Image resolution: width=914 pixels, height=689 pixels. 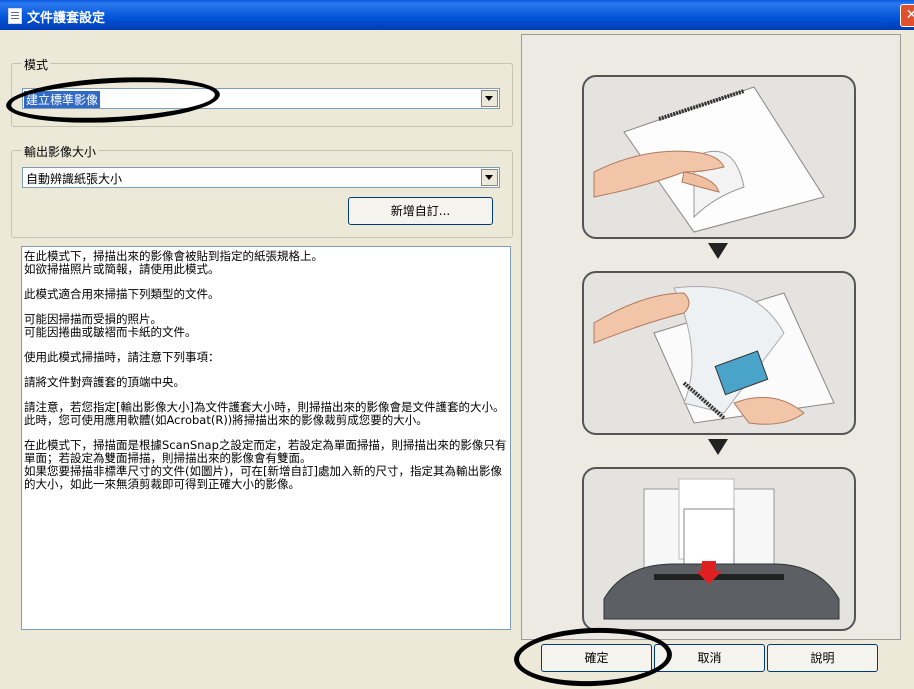 What do you see at coordinates (74, 179) in the screenshot?
I see `output-size-select-value: 自動辨識紙張大小` at bounding box center [74, 179].